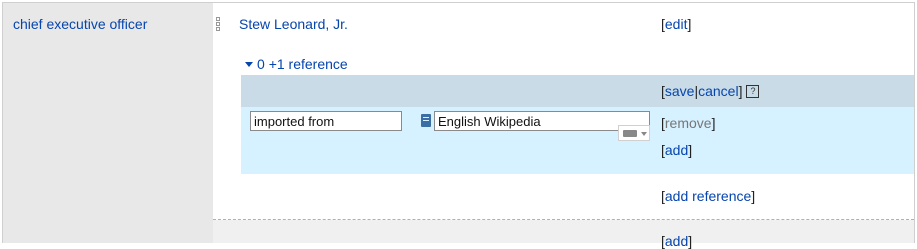 The width and height of the screenshot is (917, 249). I want to click on add-snak-button: add, so click(676, 150).